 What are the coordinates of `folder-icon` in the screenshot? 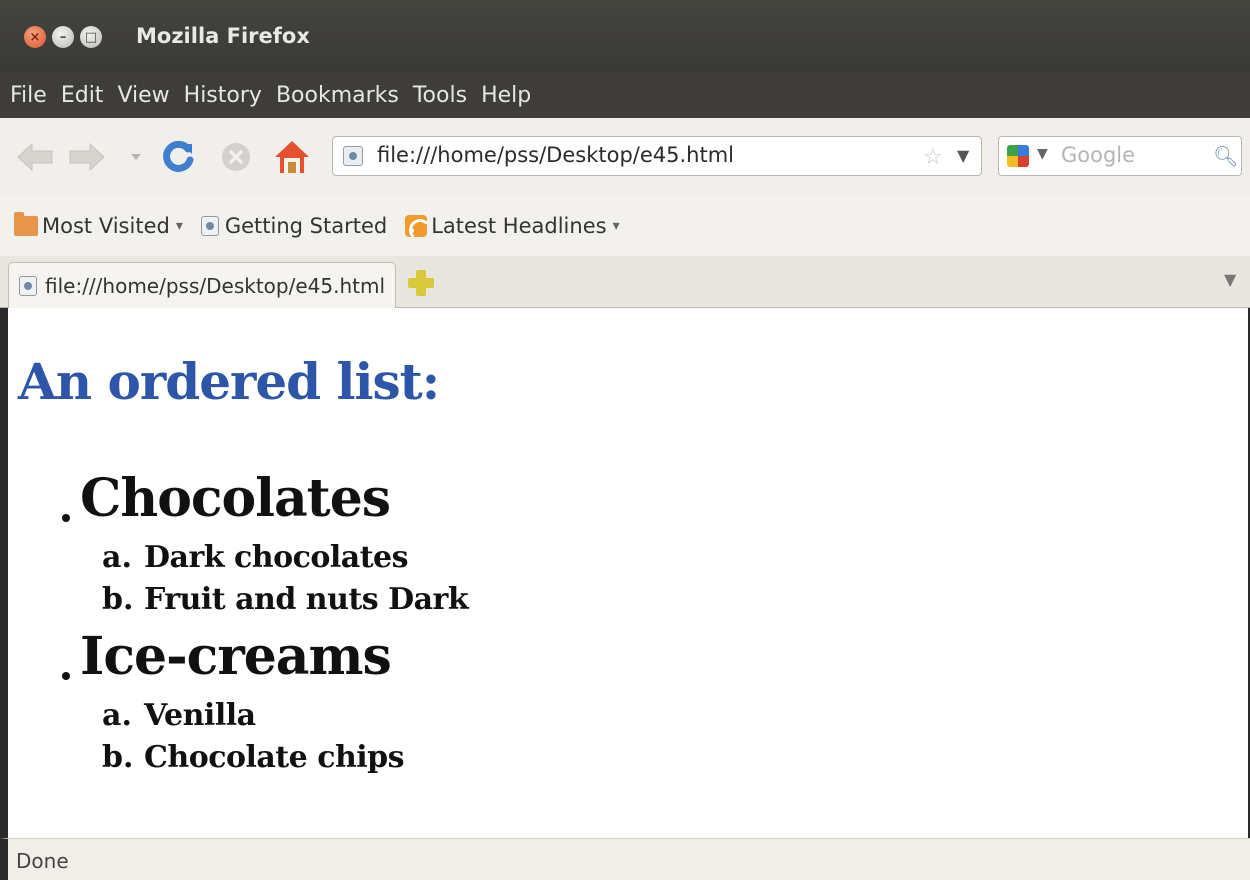 It's located at (26, 224).